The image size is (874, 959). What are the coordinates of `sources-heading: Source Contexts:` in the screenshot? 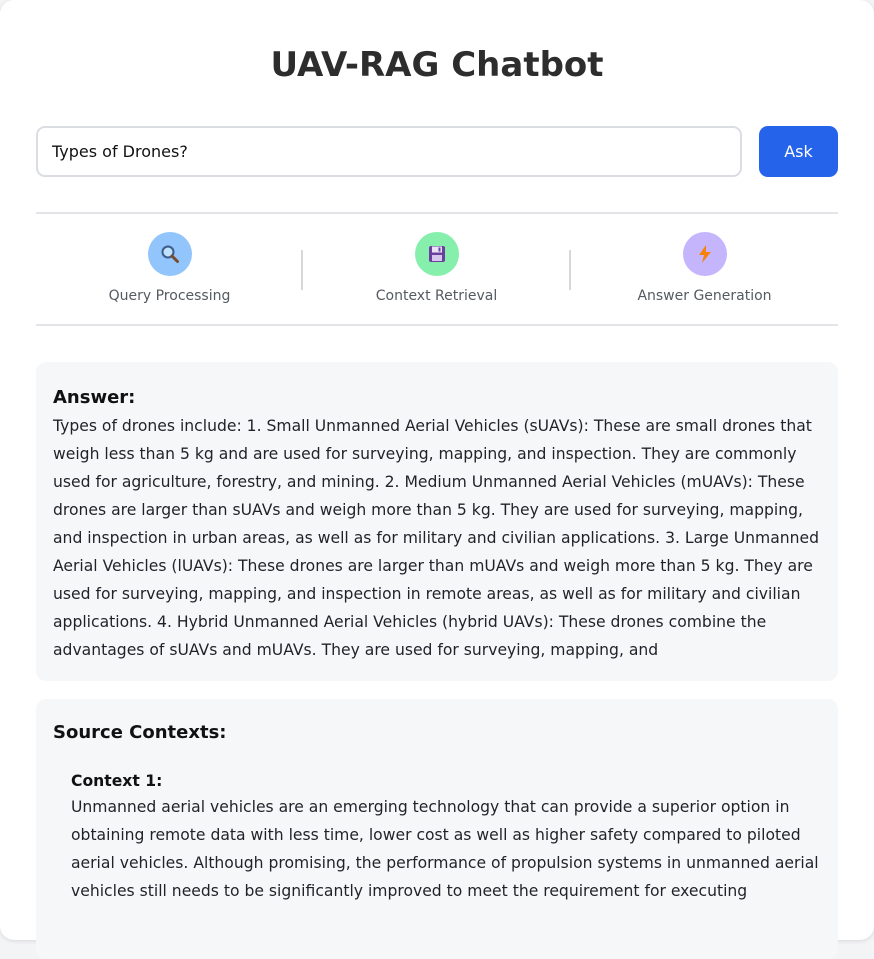 It's located at (140, 732).